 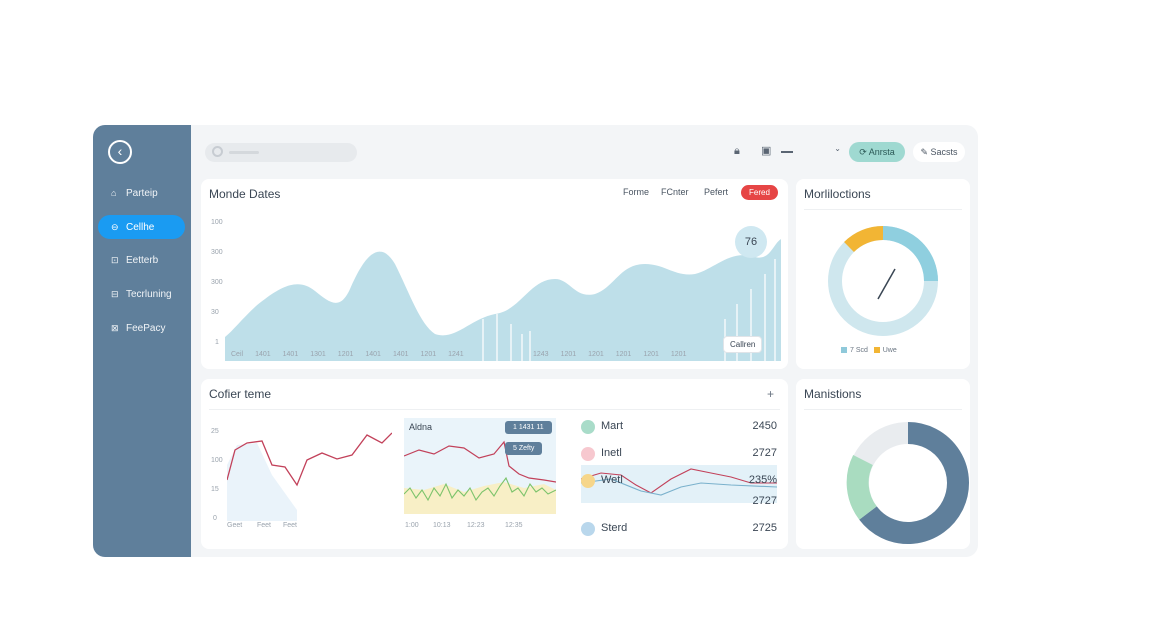 What do you see at coordinates (764, 528) in the screenshot?
I see `metric-value: 2725` at bounding box center [764, 528].